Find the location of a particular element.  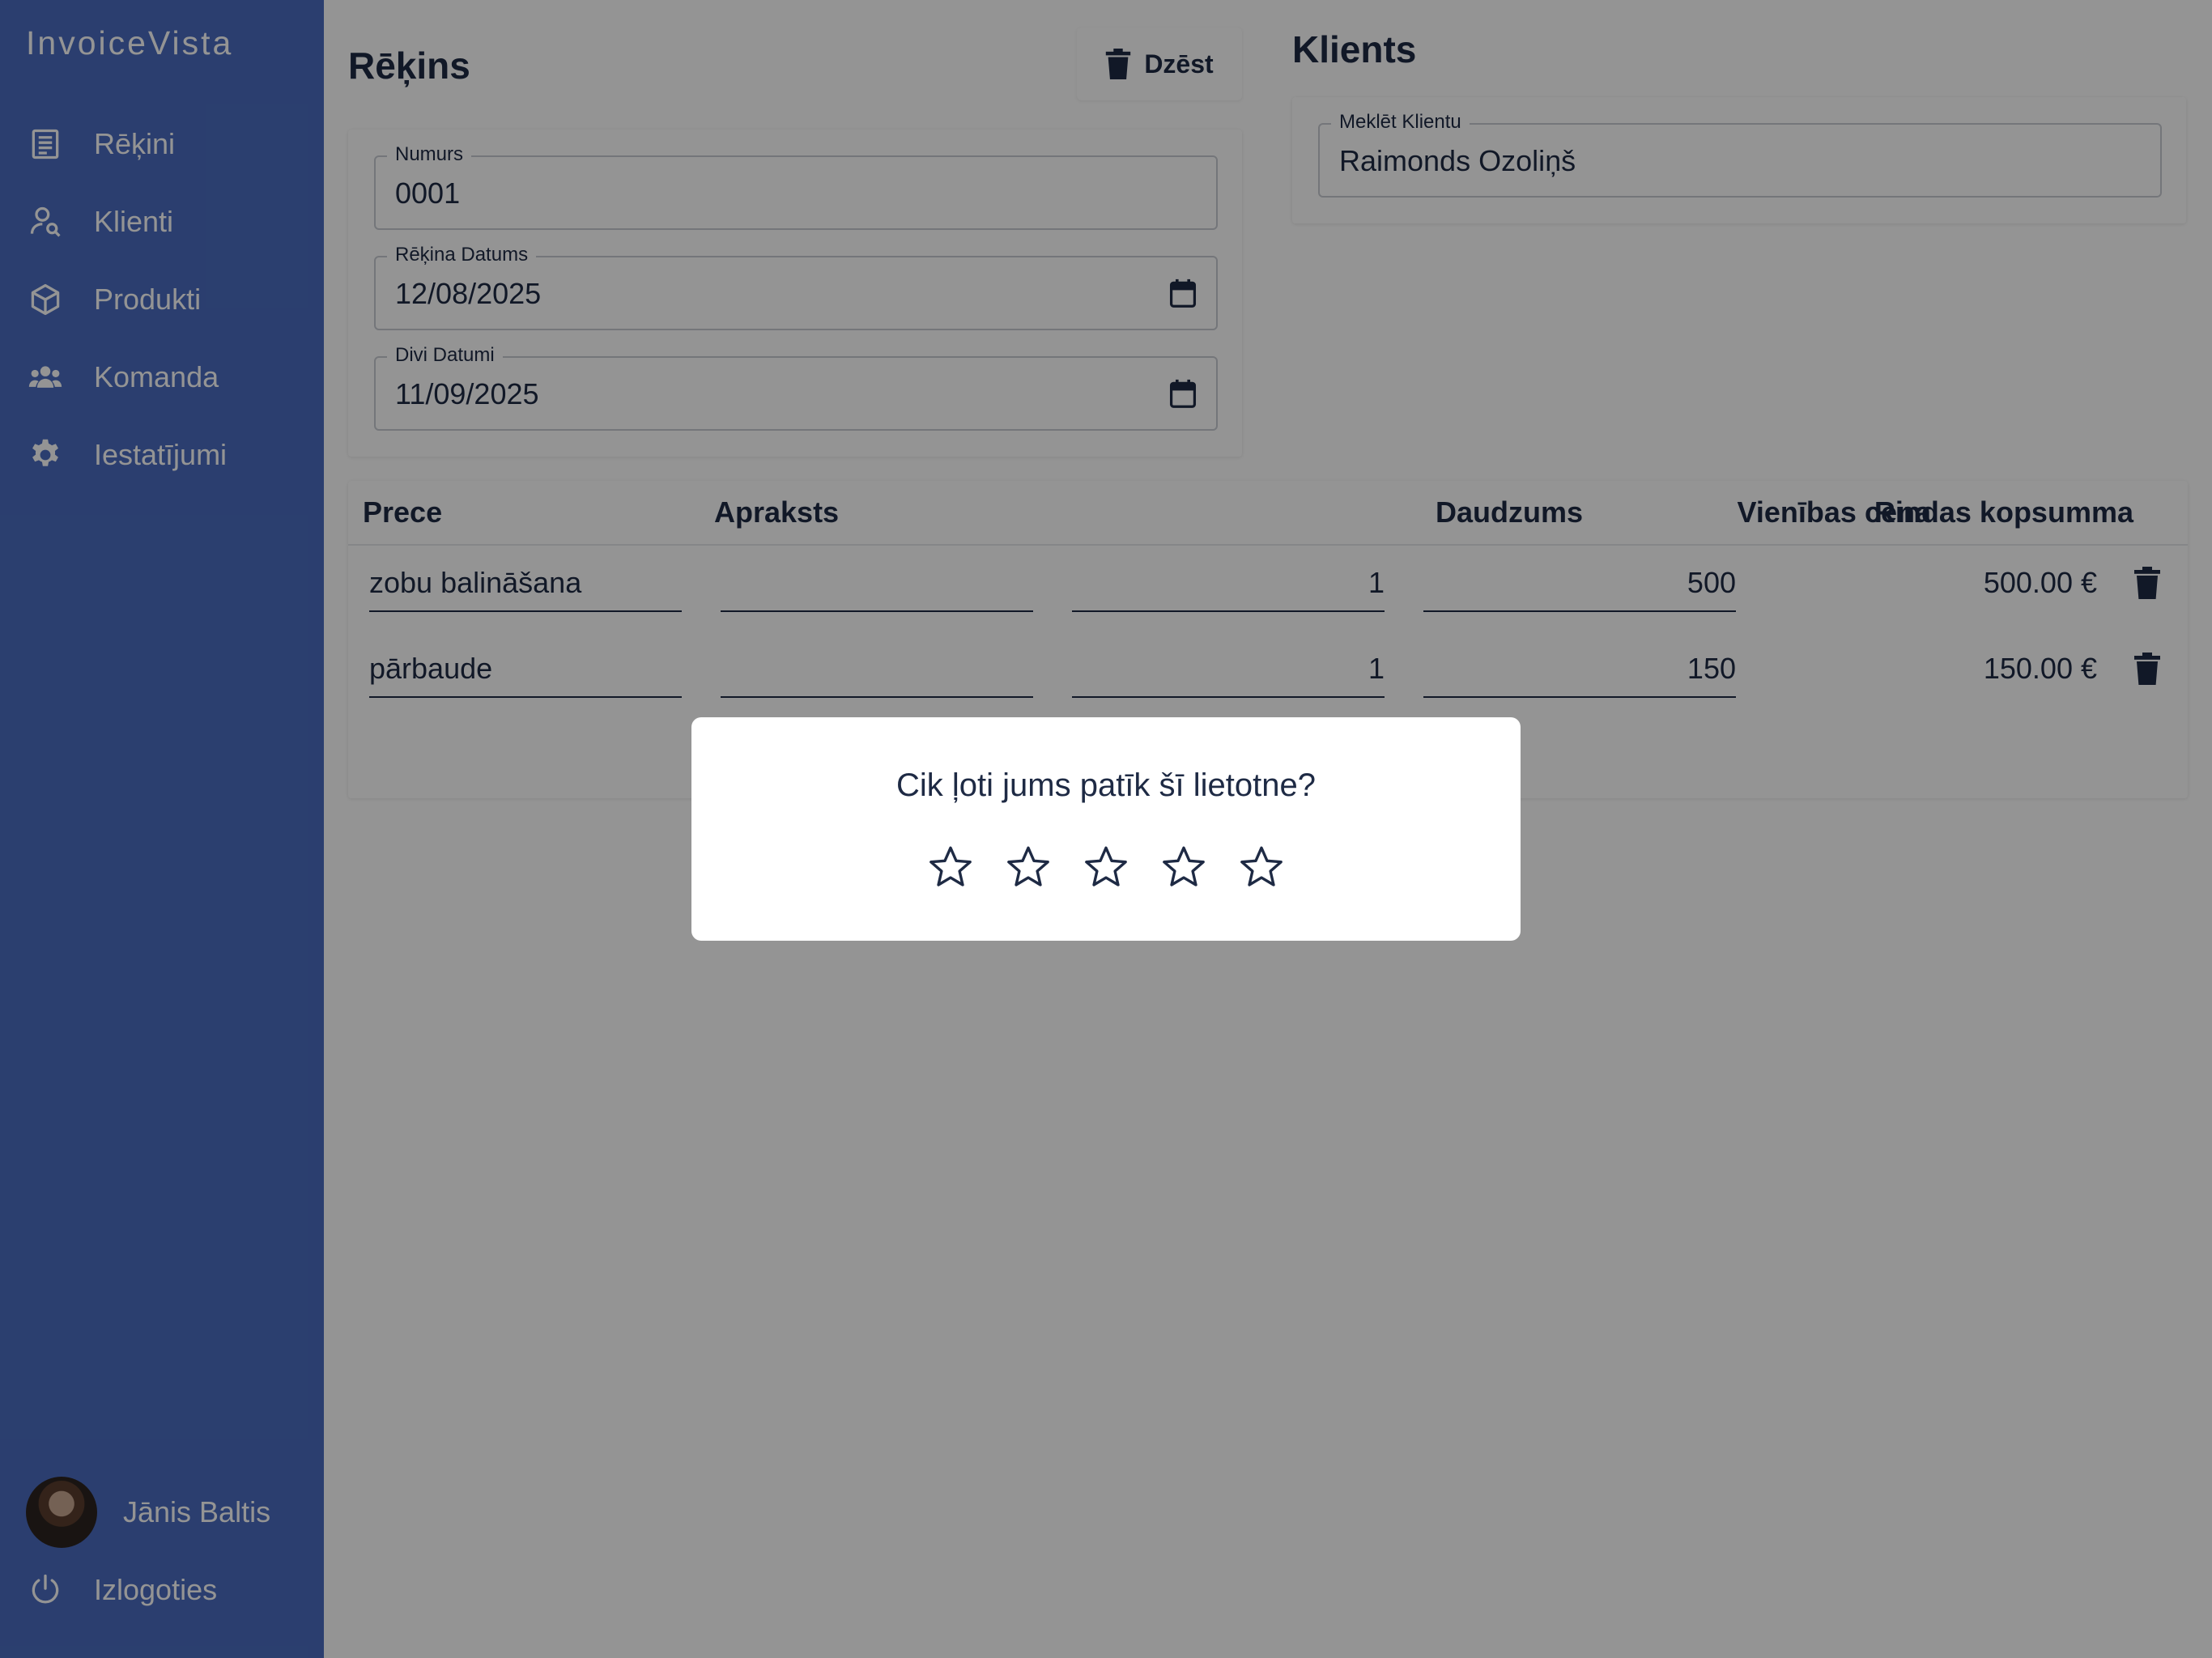

rating-stars is located at coordinates (1106, 867).